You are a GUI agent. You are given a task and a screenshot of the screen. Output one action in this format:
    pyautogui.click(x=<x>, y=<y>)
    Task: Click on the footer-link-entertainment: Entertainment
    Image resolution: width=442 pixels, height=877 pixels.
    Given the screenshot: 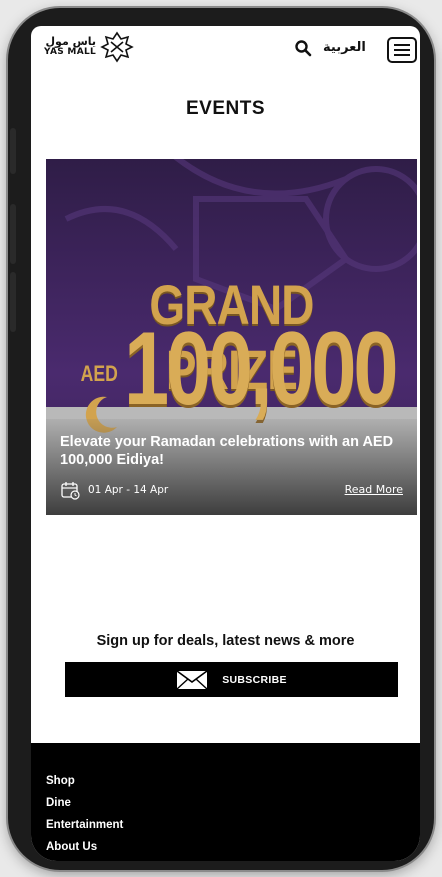 What is the action you would take?
    pyautogui.click(x=84, y=825)
    